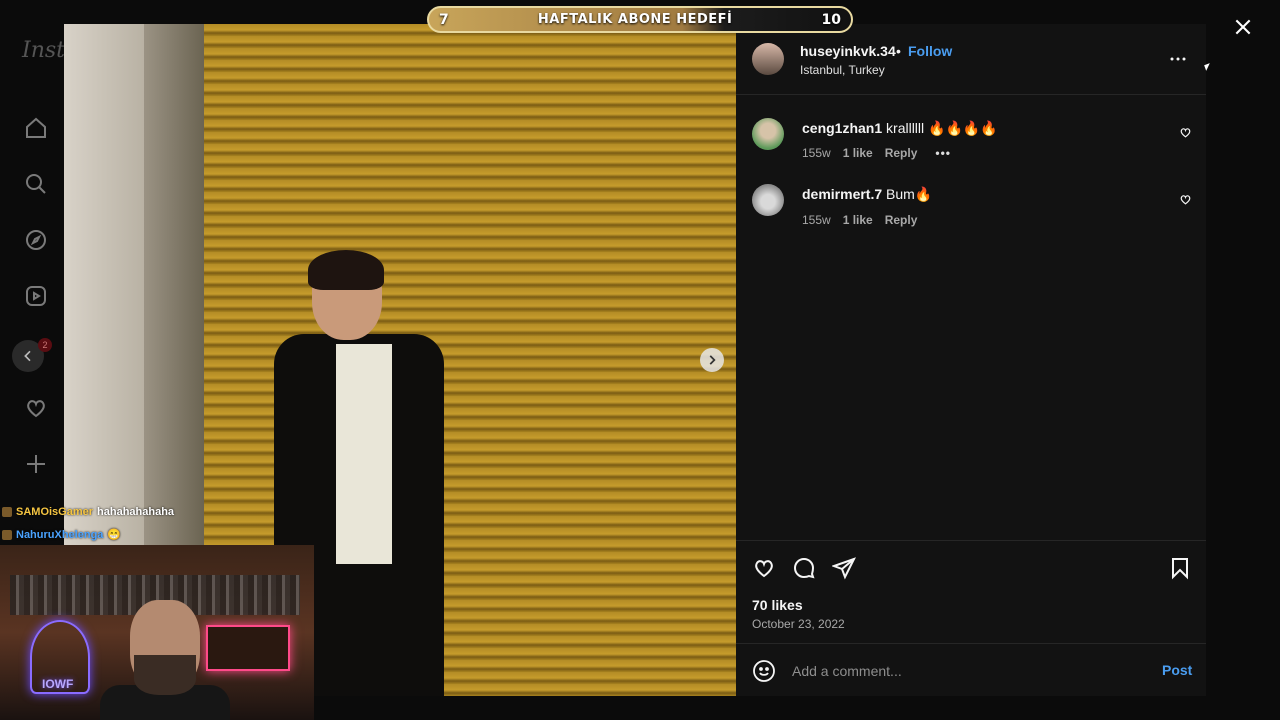  Describe the element at coordinates (36, 464) in the screenshot. I see `create-icon` at that location.